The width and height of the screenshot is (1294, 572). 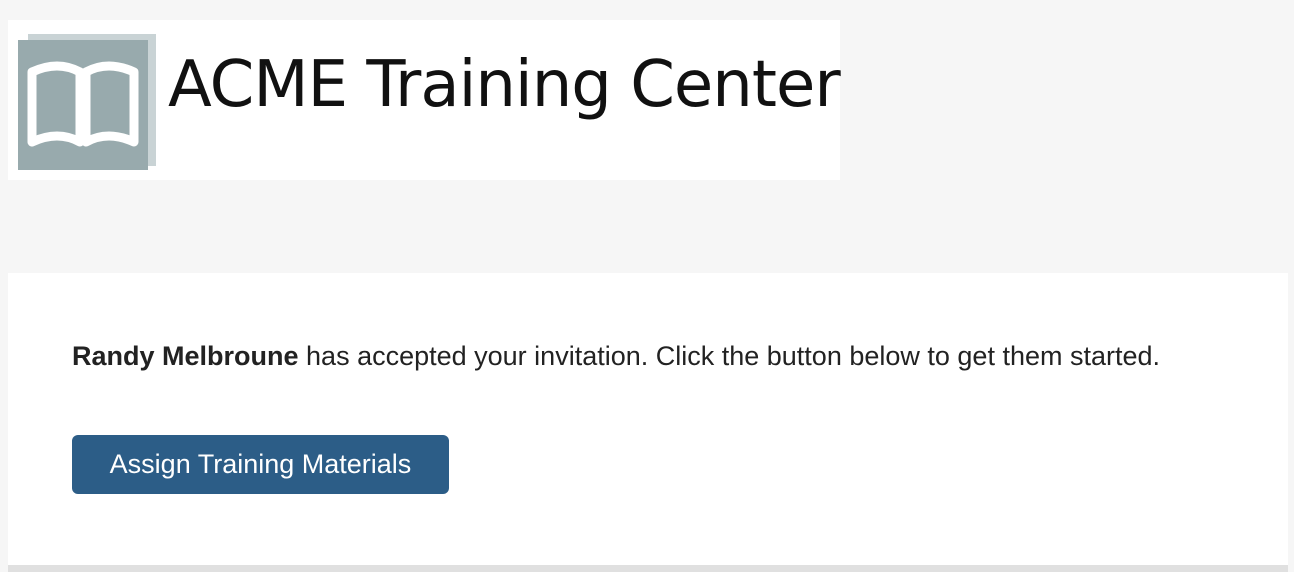 What do you see at coordinates (648, 568) in the screenshot?
I see `card-divider` at bounding box center [648, 568].